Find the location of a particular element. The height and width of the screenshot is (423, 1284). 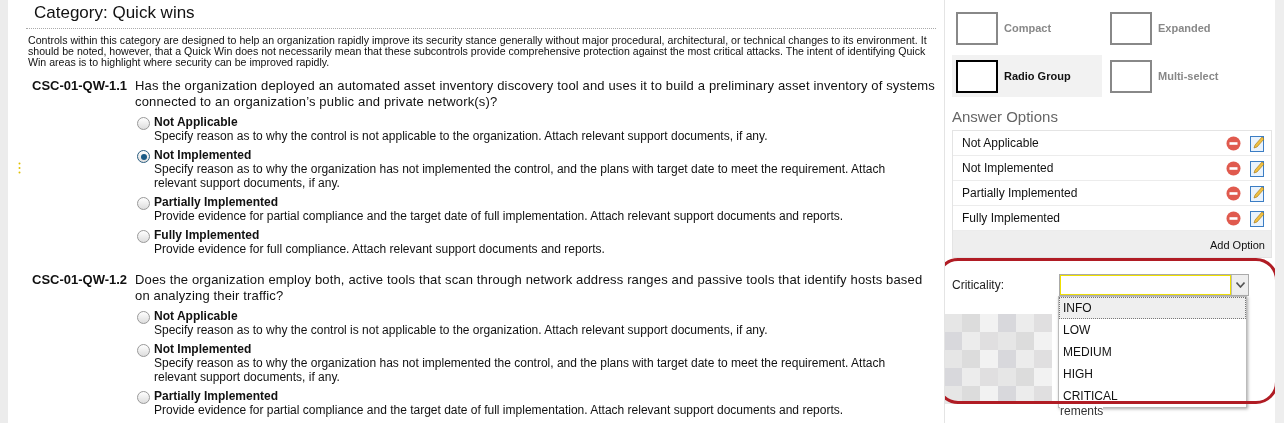

style-option: Radio Group is located at coordinates (1027, 76).